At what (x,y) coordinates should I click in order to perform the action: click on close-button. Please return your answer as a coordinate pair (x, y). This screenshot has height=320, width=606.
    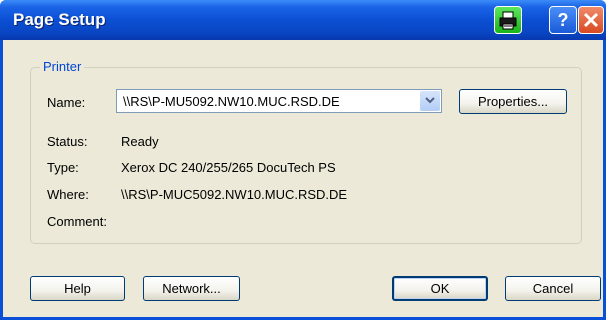
    Looking at the image, I should click on (591, 20).